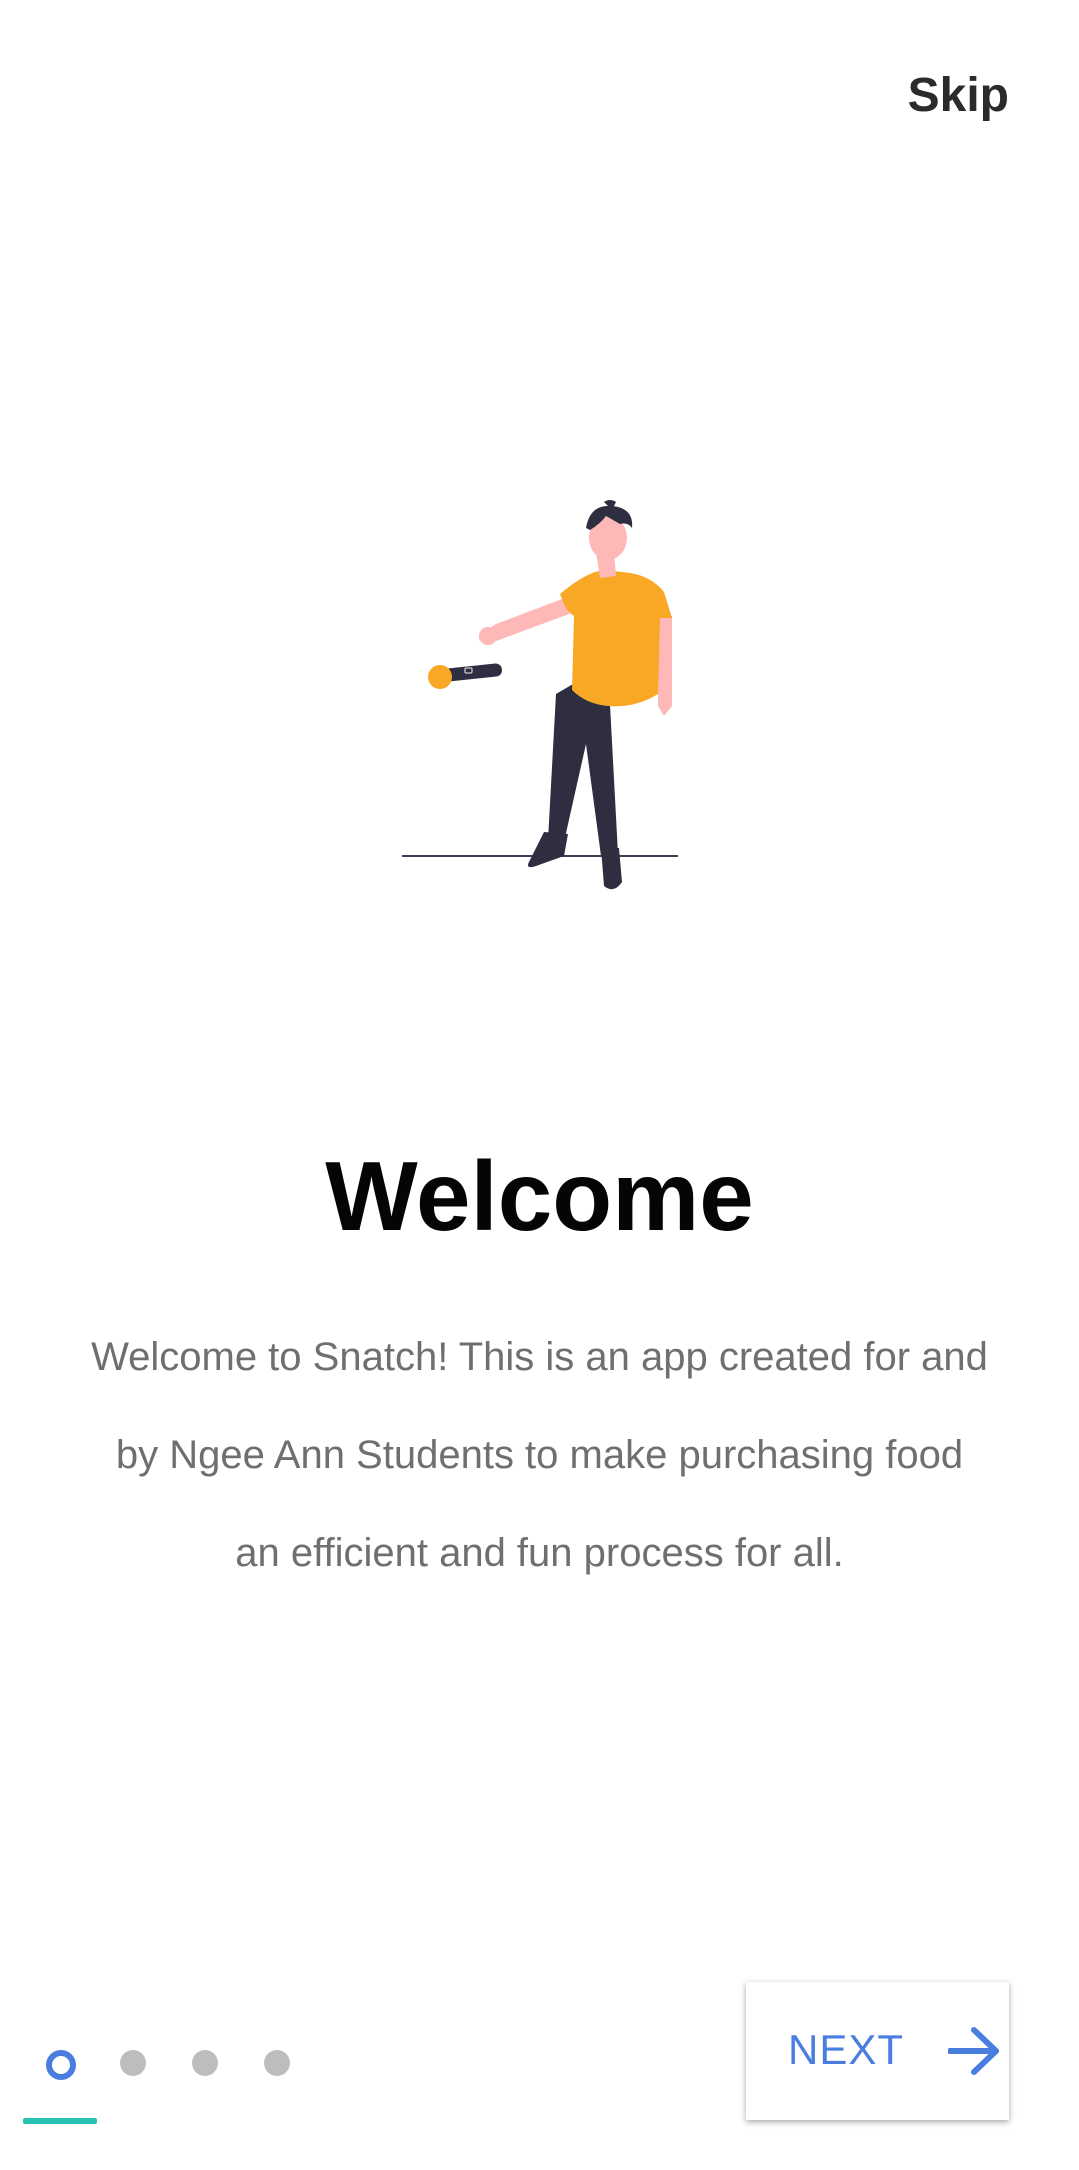  I want to click on onboarding-title: Welcome, so click(539, 1196).